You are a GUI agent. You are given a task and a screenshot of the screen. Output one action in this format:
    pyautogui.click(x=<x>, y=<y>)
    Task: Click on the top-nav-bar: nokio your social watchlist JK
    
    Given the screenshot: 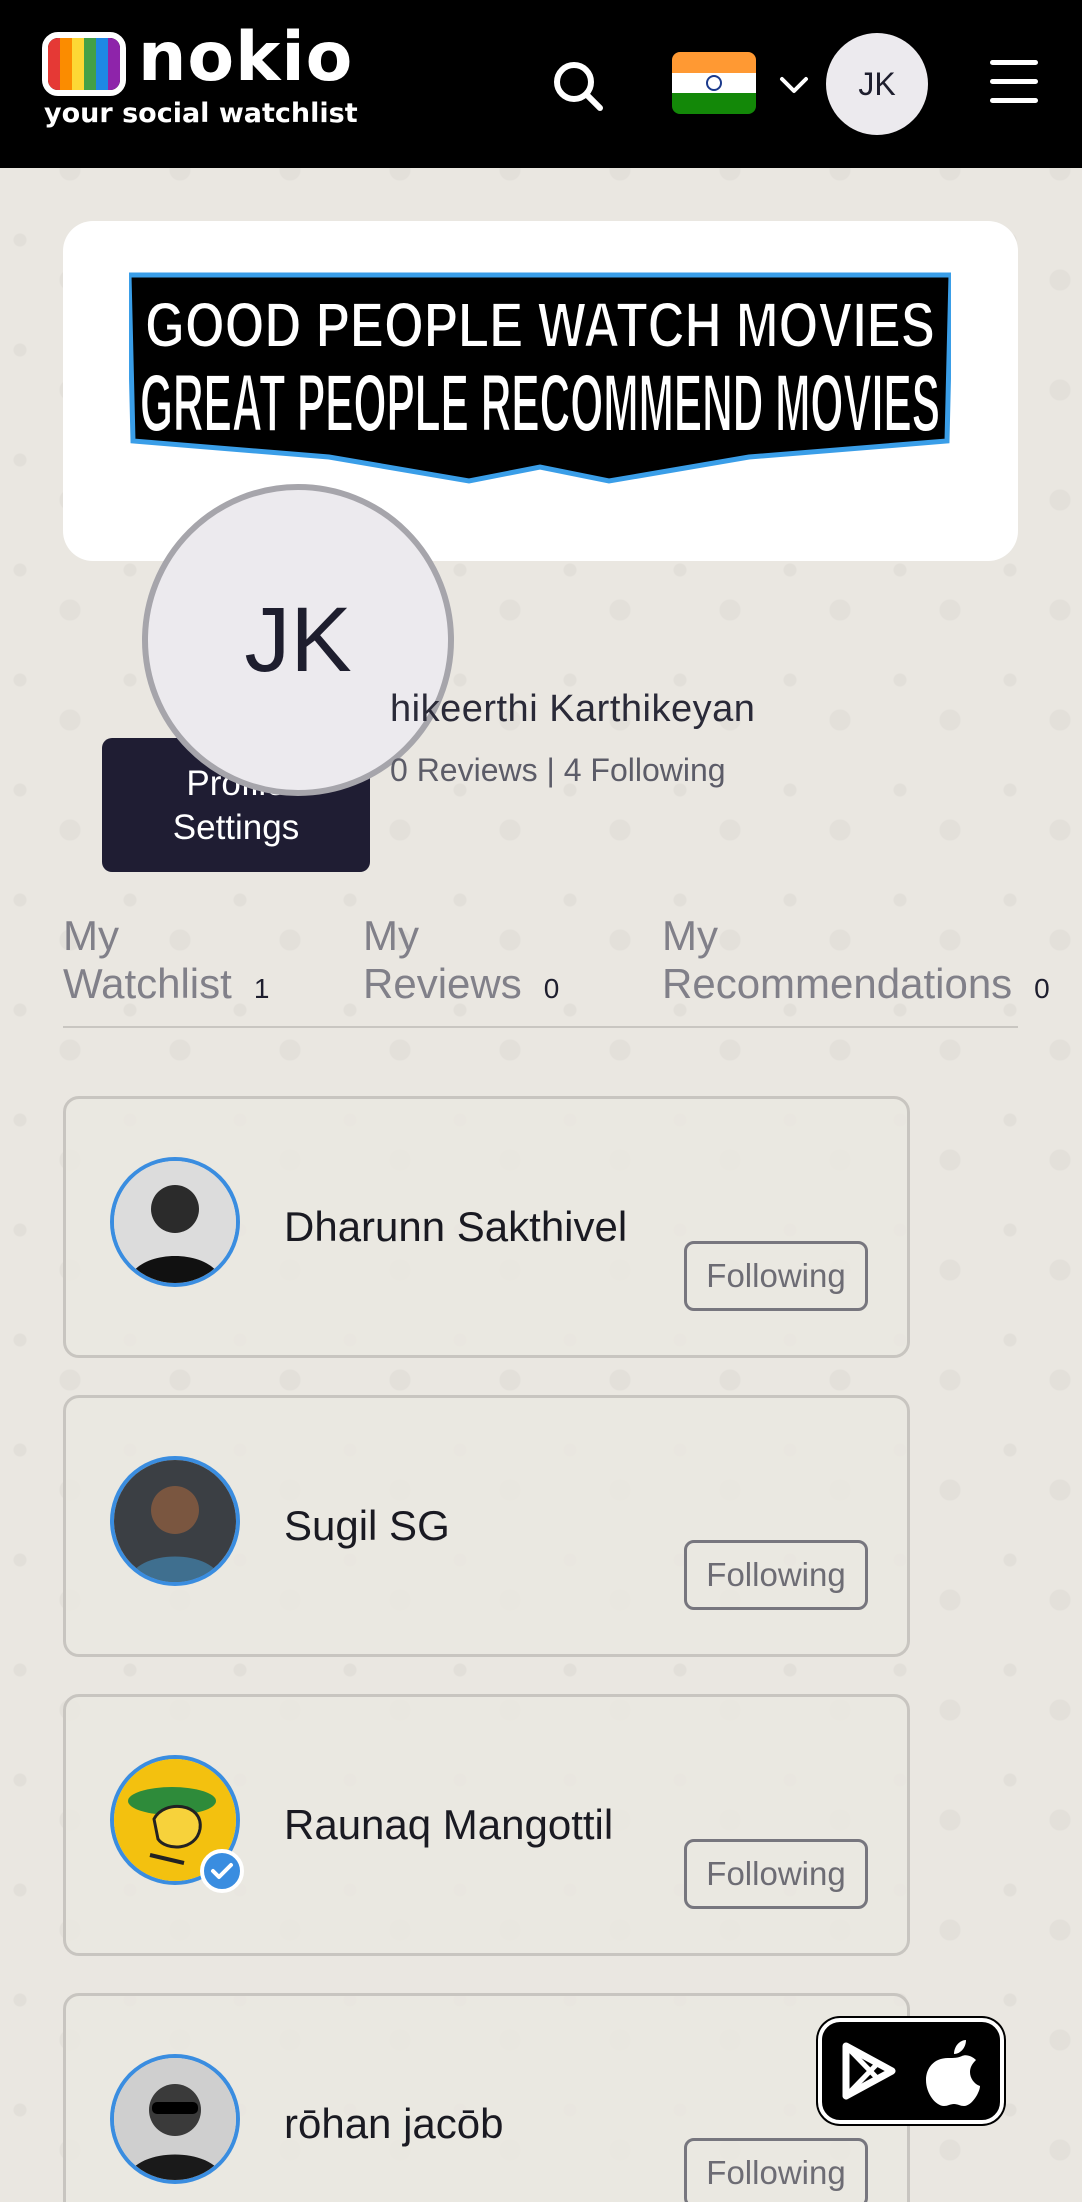 What is the action you would take?
    pyautogui.click(x=541, y=84)
    